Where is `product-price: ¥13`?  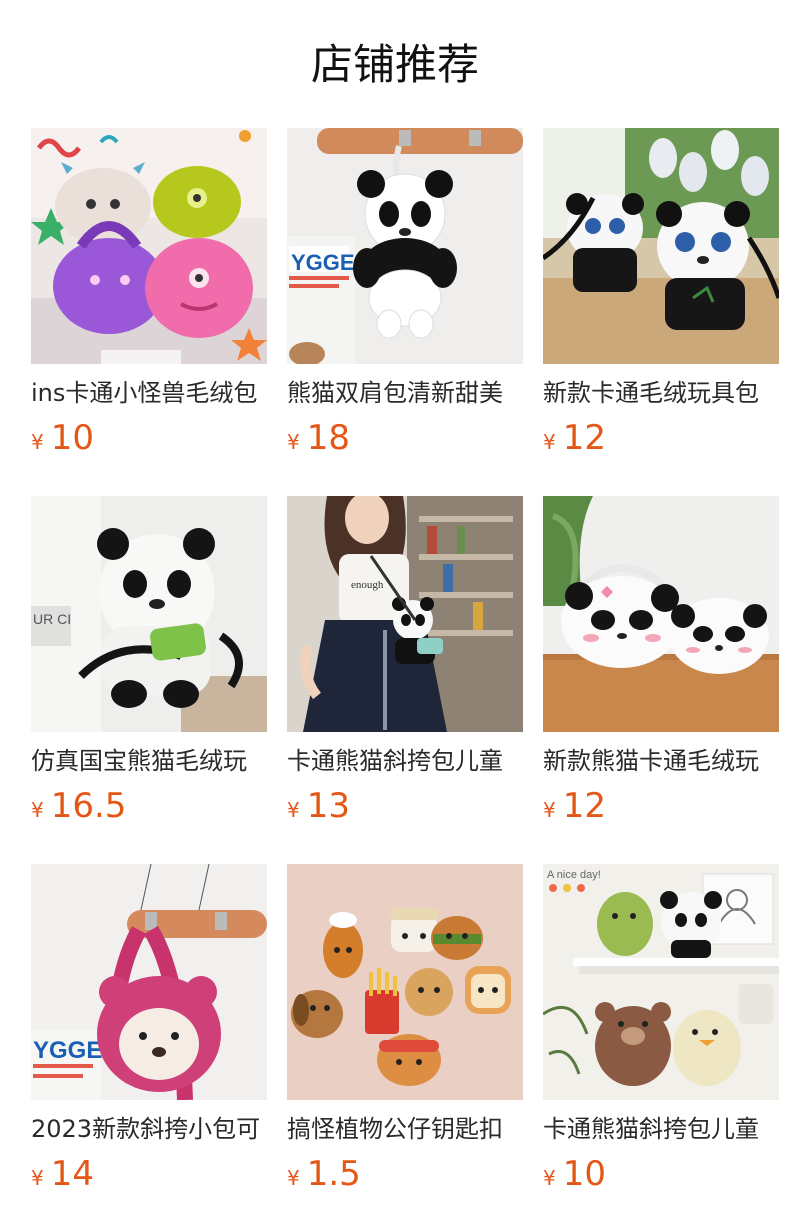 product-price: ¥13 is located at coordinates (318, 806).